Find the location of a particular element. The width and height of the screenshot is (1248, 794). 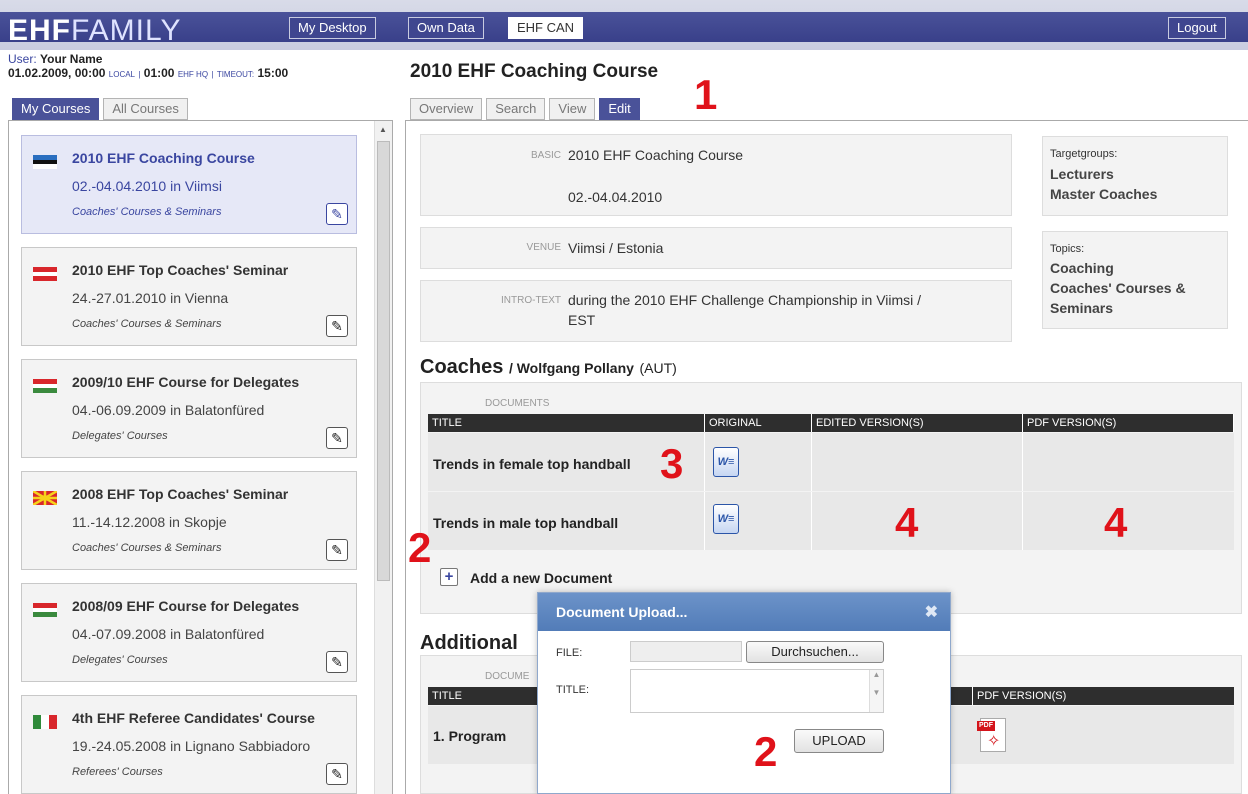

nav-my-desktop: My Desktop is located at coordinates (332, 28).